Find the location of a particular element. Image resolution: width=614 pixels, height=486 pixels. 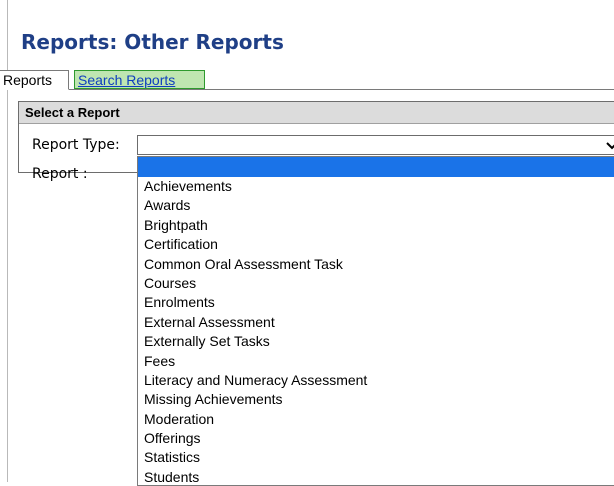

tab-reports: Reports is located at coordinates (34, 80).